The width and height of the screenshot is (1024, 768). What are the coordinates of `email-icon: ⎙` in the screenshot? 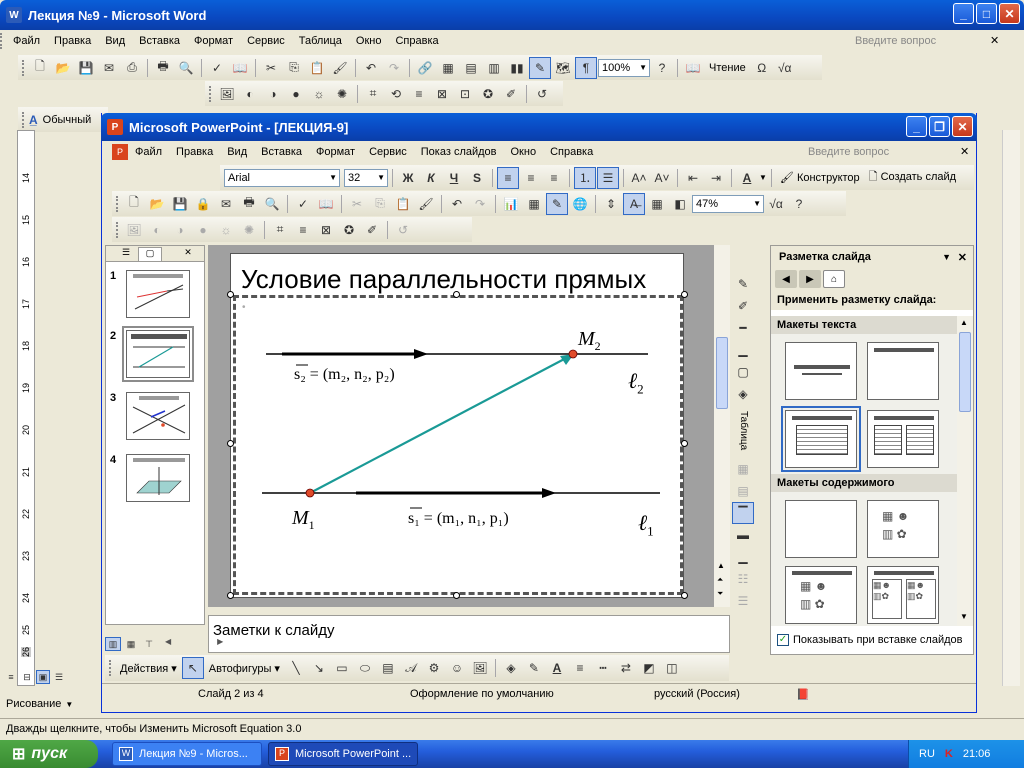 It's located at (132, 68).